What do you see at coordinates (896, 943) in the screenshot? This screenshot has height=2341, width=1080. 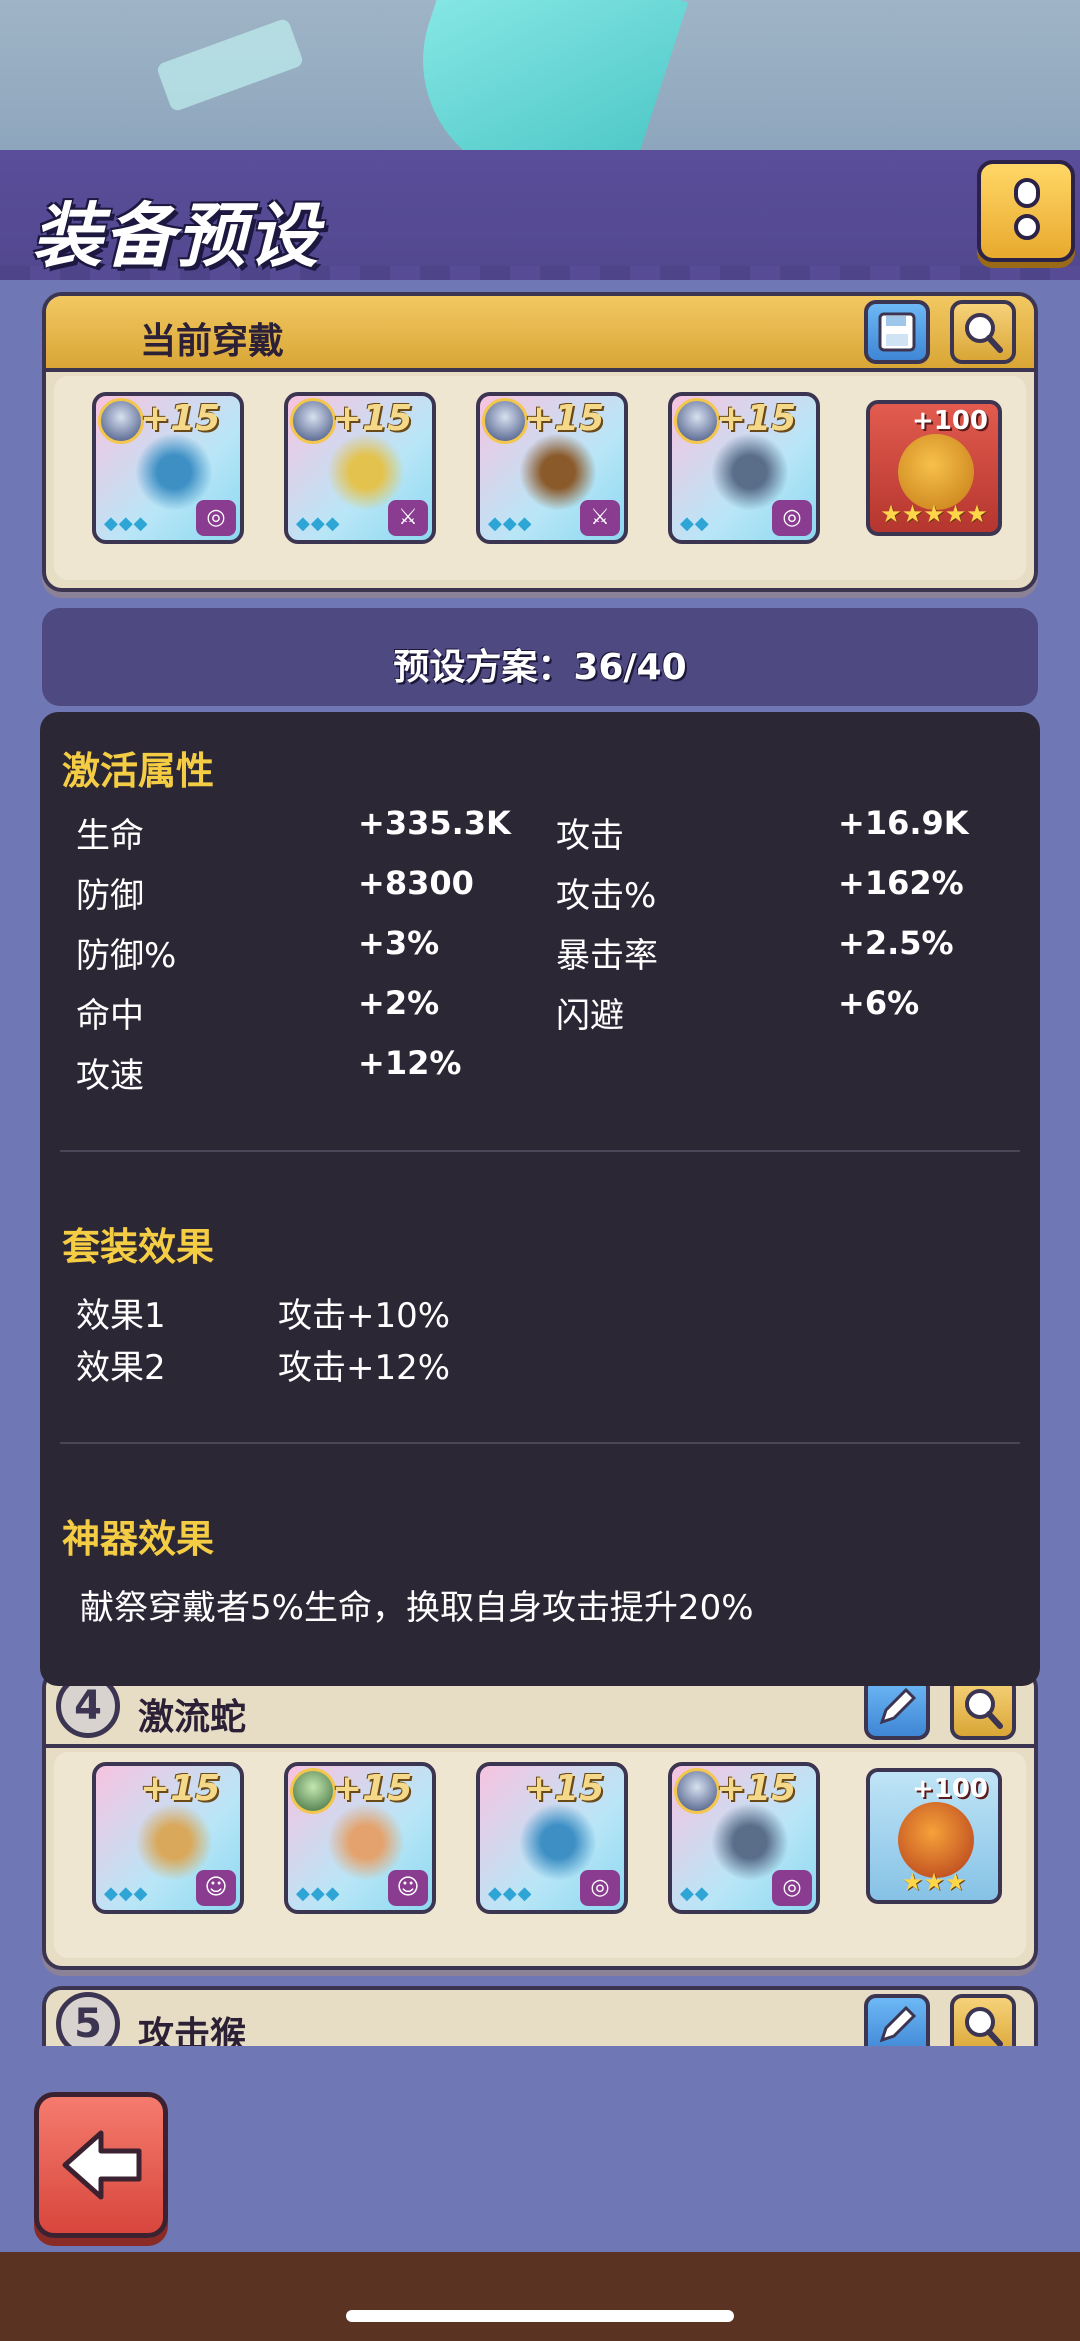 I see `stat-value: +2.5%` at bounding box center [896, 943].